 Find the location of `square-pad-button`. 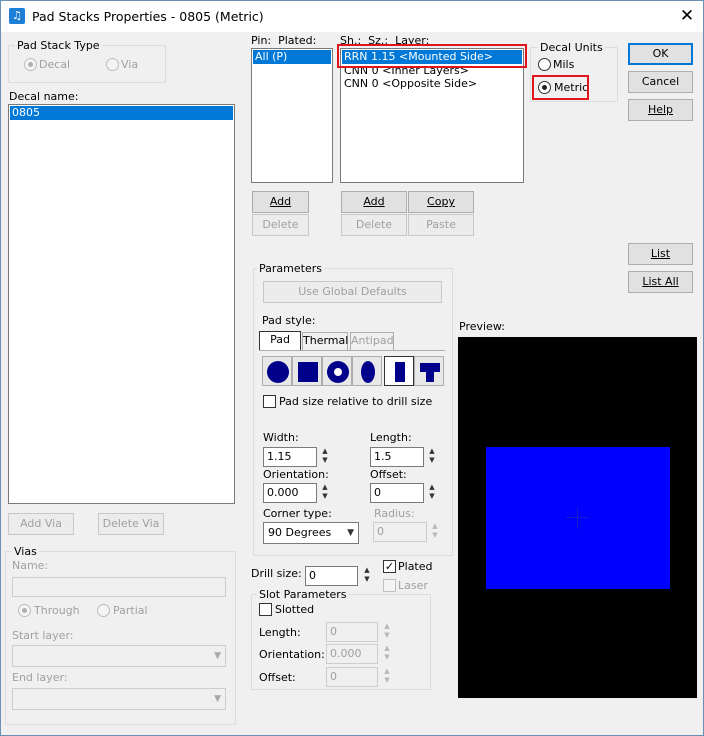

square-pad-button is located at coordinates (307, 371).